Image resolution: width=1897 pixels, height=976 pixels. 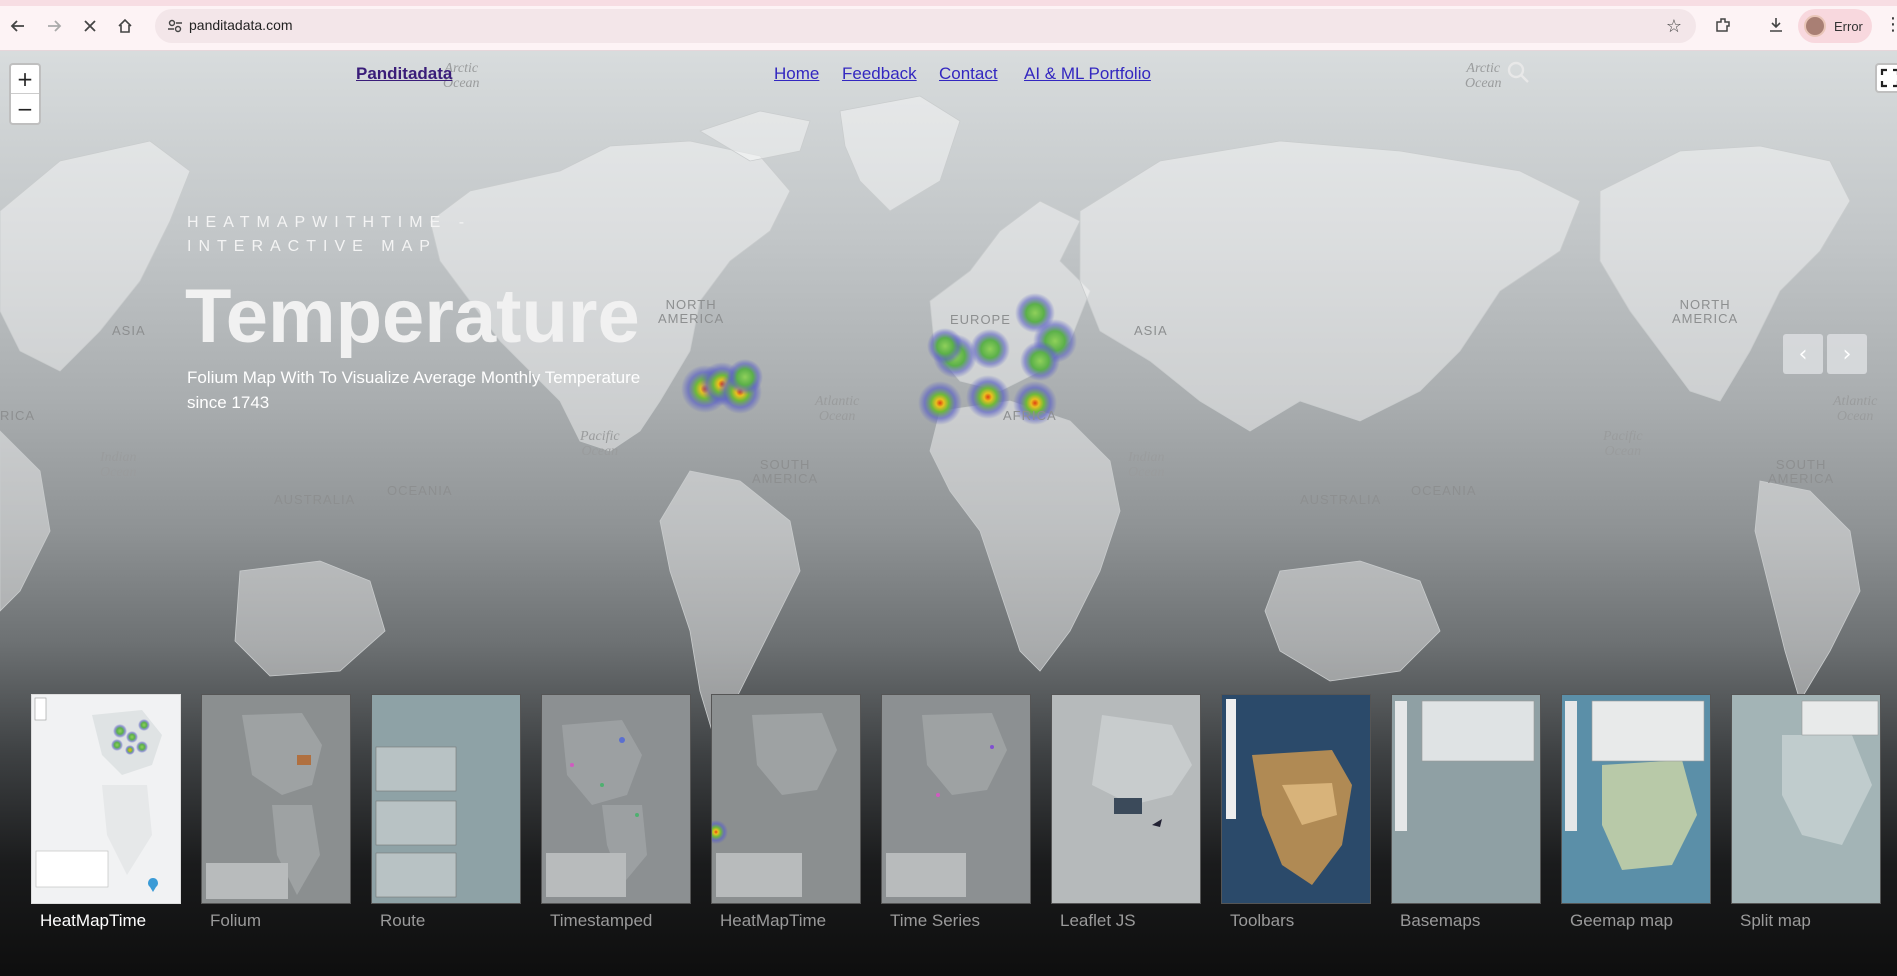 I want to click on map-label-south-america-right: SOUTH AMERICA, so click(x=1801, y=471).